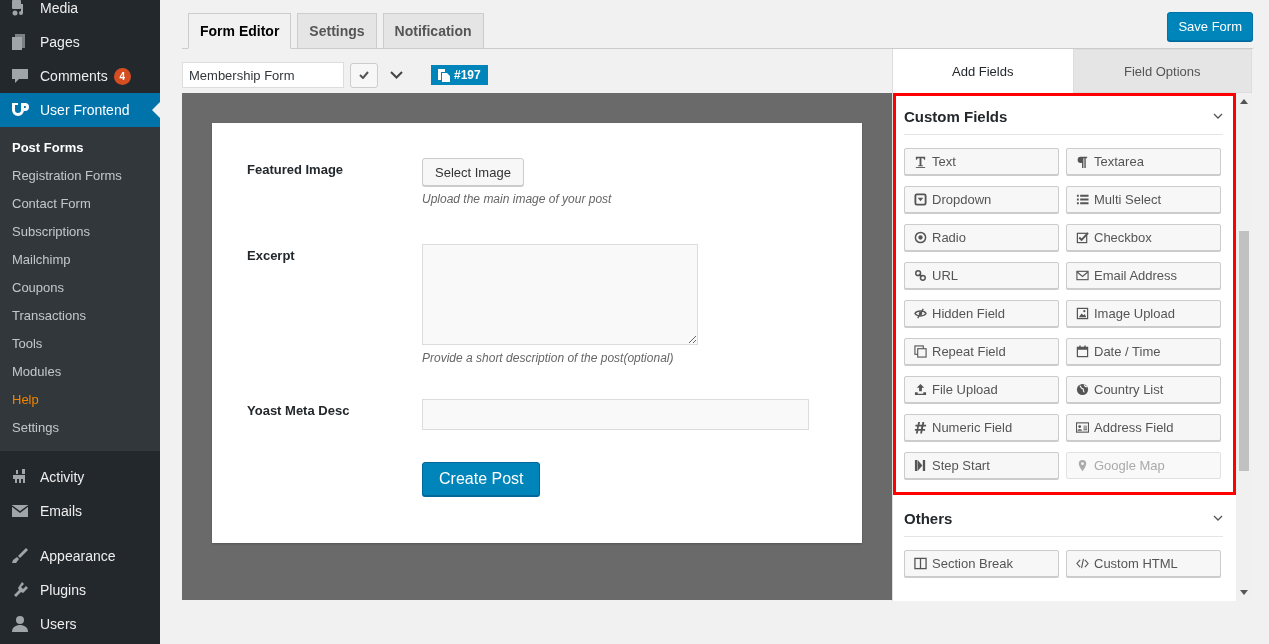  Describe the element at coordinates (80, 288) in the screenshot. I see `submenu-item: Coupons` at that location.